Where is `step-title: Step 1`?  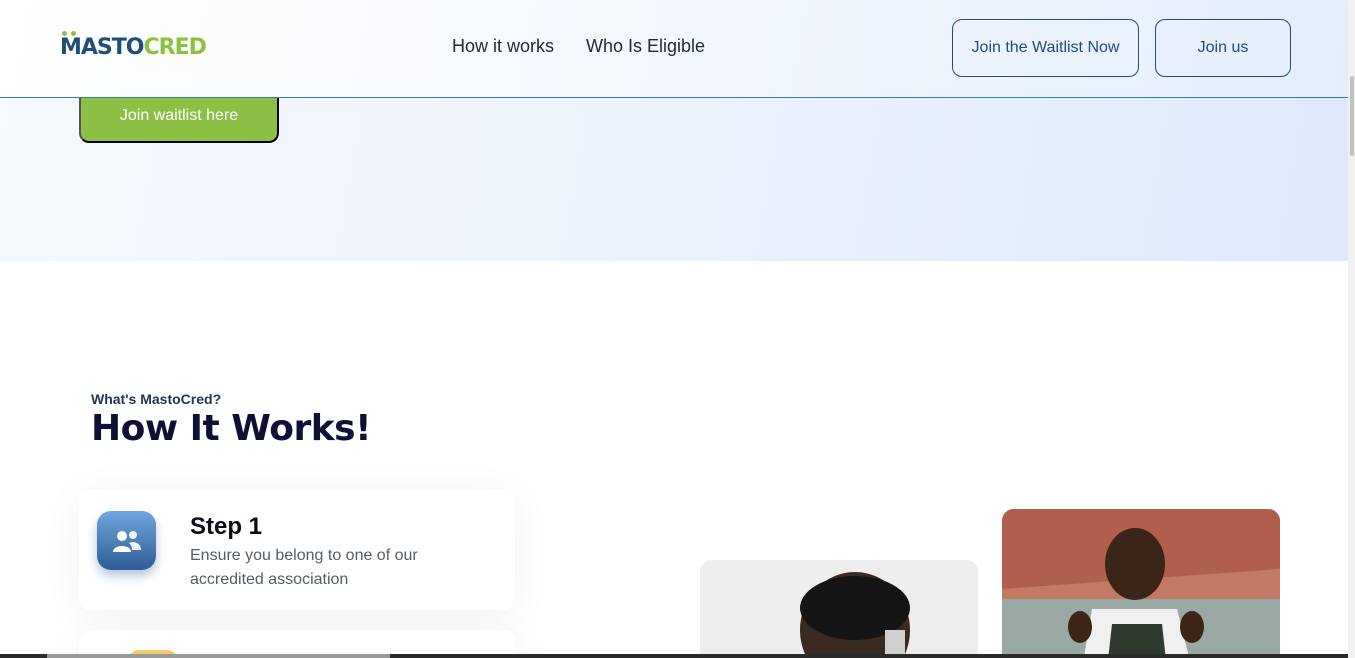 step-title: Step 1 is located at coordinates (226, 526).